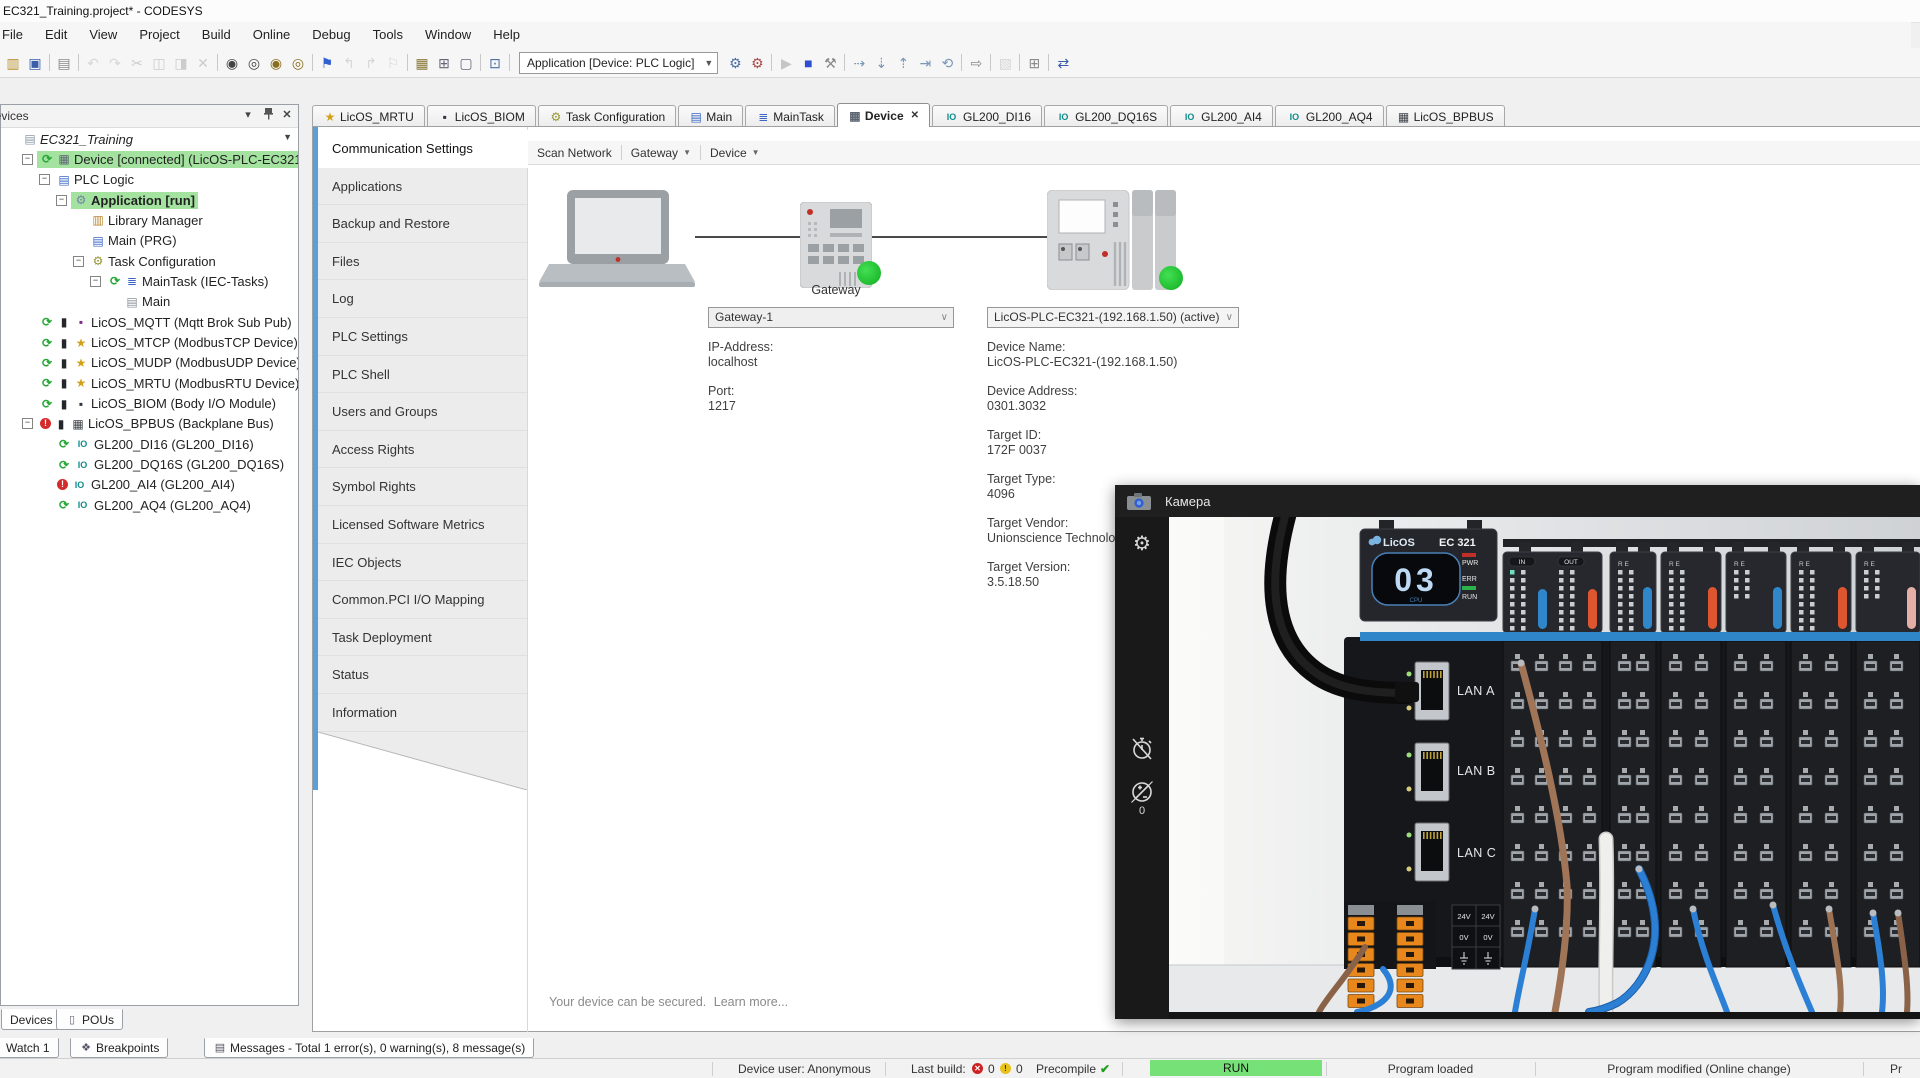 The width and height of the screenshot is (1920, 1078). Describe the element at coordinates (422, 224) in the screenshot. I see `page-backup-and-restore: Backup and Restore` at that location.